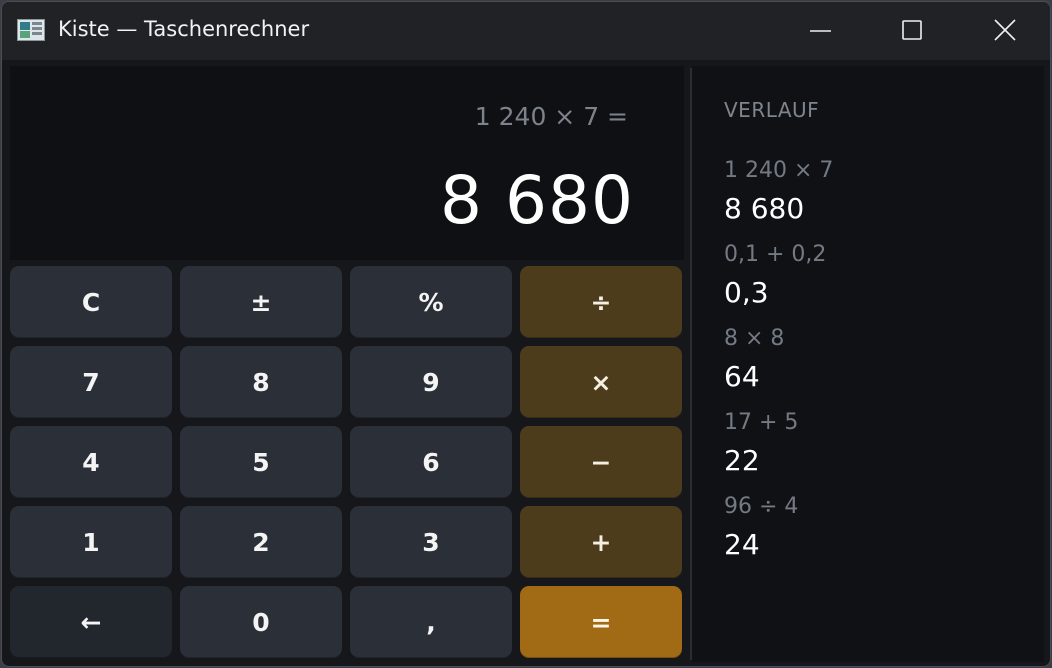 This screenshot has height=668, width=1052. Describe the element at coordinates (601, 462) in the screenshot. I see `subtract-button: −` at that location.